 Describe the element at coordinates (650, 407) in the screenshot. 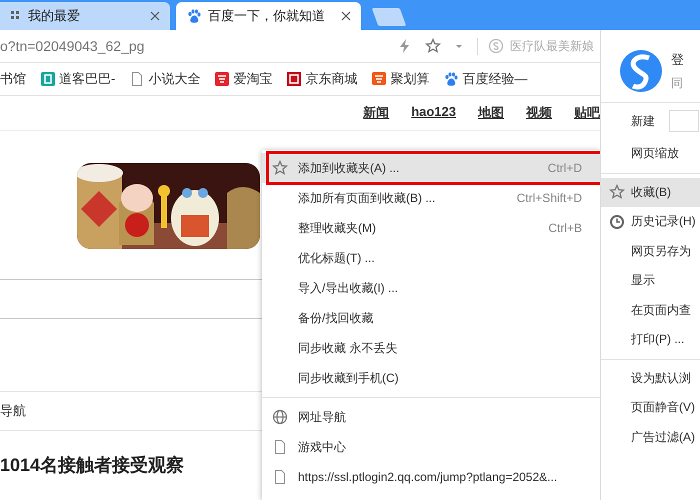

I see `menu-item: 页面静音(V)` at that location.